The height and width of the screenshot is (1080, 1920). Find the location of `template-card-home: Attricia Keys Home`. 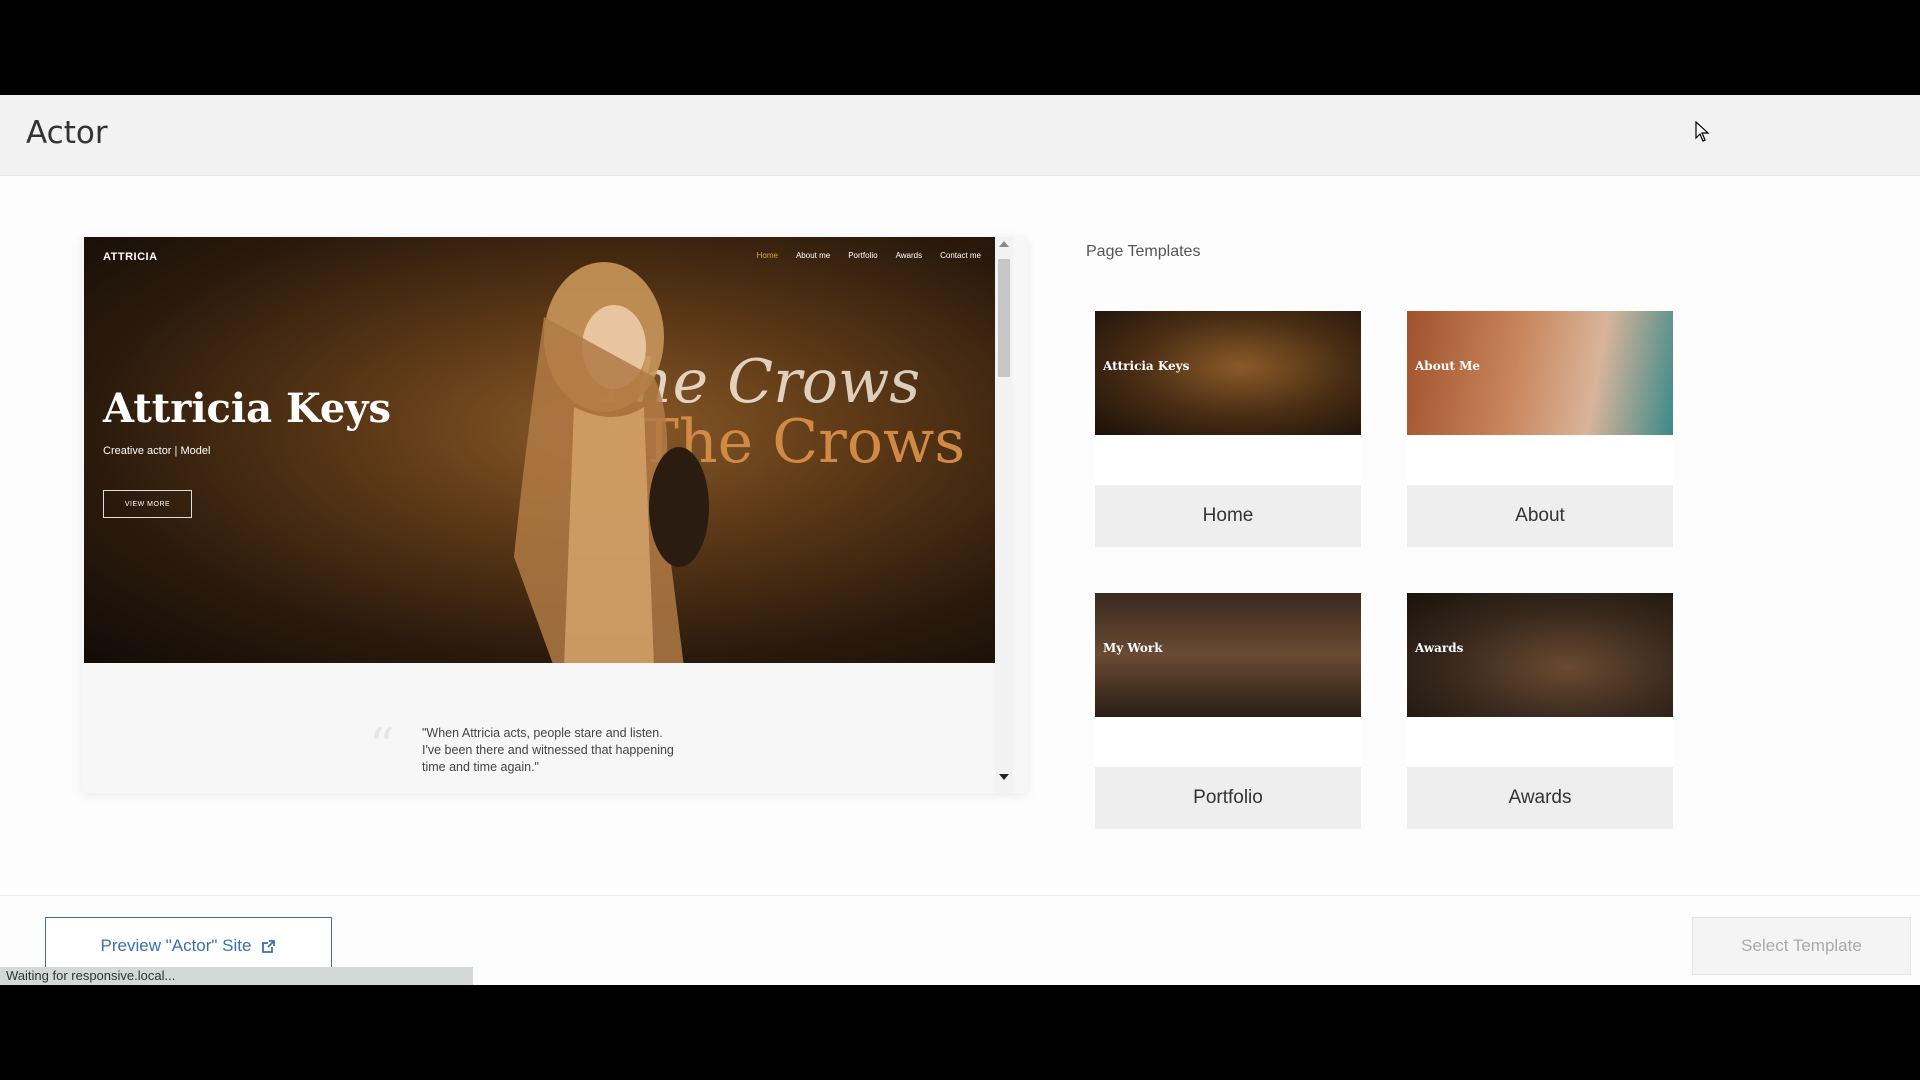

template-card-home: Attricia Keys Home is located at coordinates (1228, 429).